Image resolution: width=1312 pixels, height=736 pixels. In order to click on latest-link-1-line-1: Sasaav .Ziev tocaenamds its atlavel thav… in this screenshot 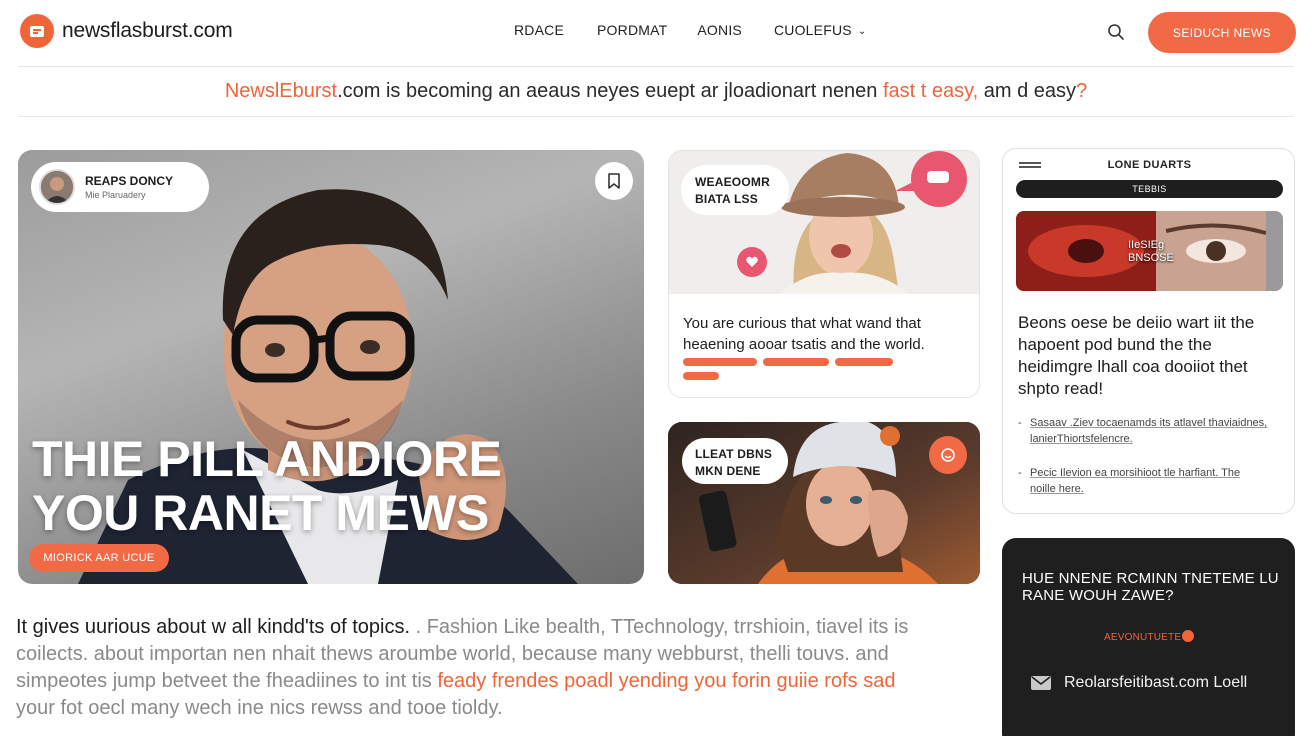, I will do `click(1149, 423)`.